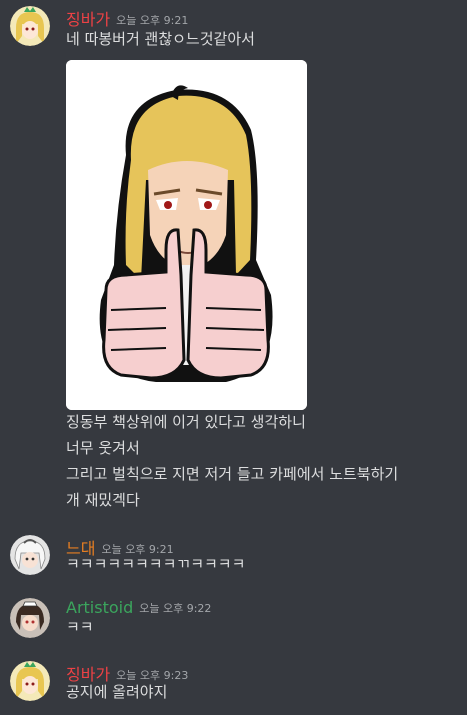 This screenshot has height=715, width=467. I want to click on message-text: 그리고 벌칙으로 지면 저거 들고 카페에서 노트북하기, so click(232, 474).